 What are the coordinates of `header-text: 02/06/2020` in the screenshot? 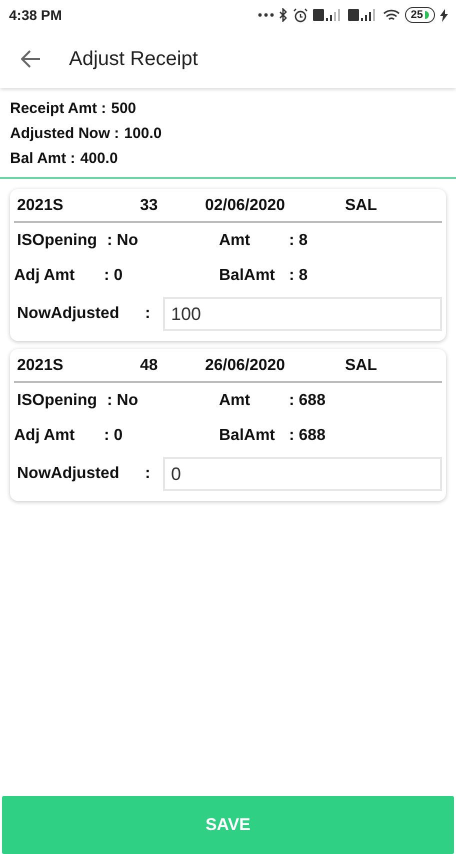 It's located at (245, 205).